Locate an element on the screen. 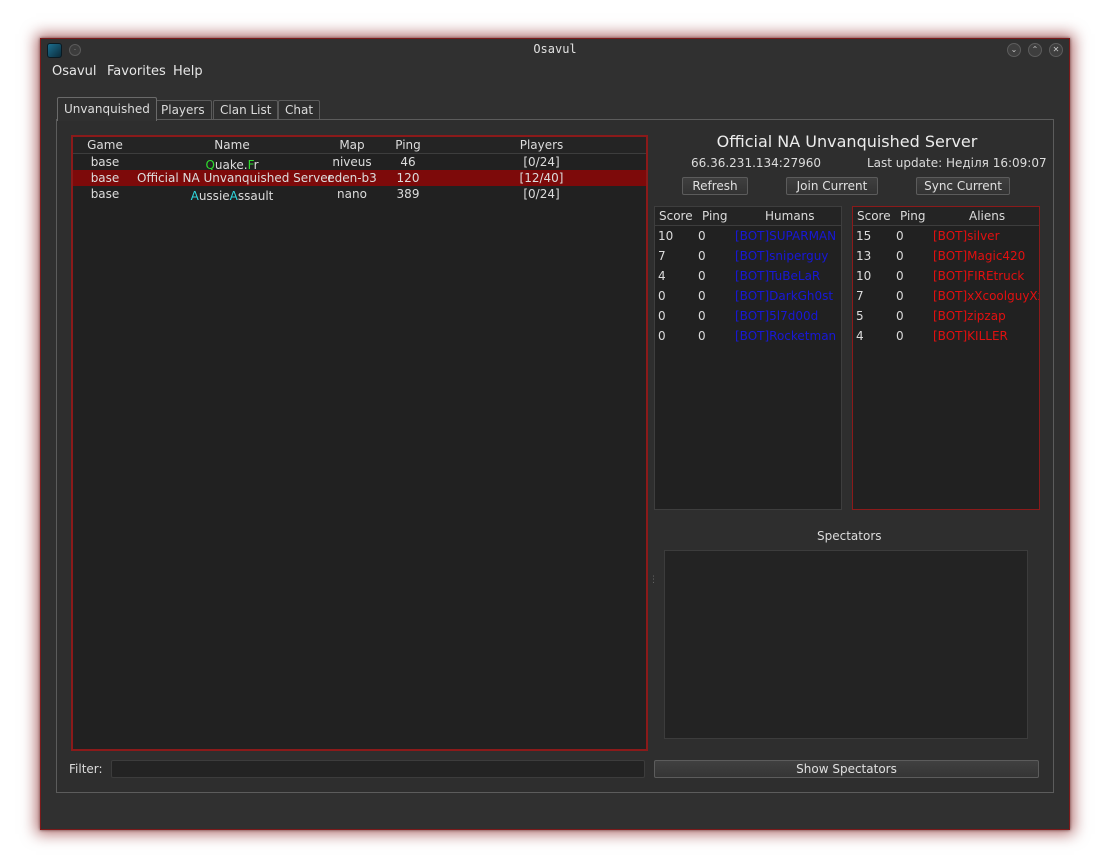 This screenshot has height=868, width=1108. player-row: 5 0 [BOT]zipzap is located at coordinates (946, 316).